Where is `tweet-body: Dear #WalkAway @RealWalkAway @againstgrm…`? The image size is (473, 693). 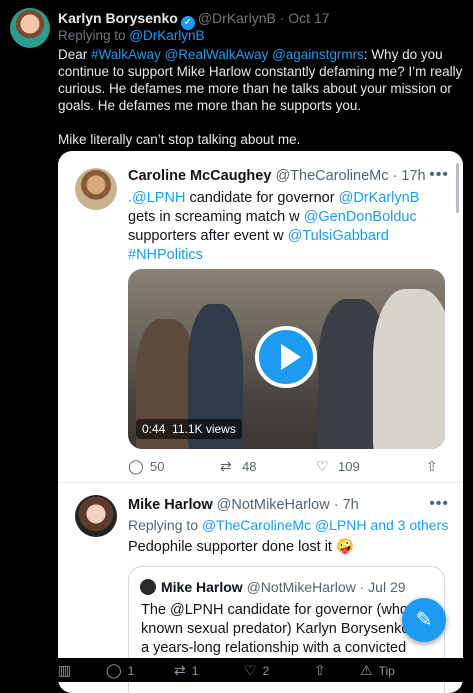 tweet-body: Dear #WalkAway @RealWalkAway @againstgrm… is located at coordinates (260, 97).